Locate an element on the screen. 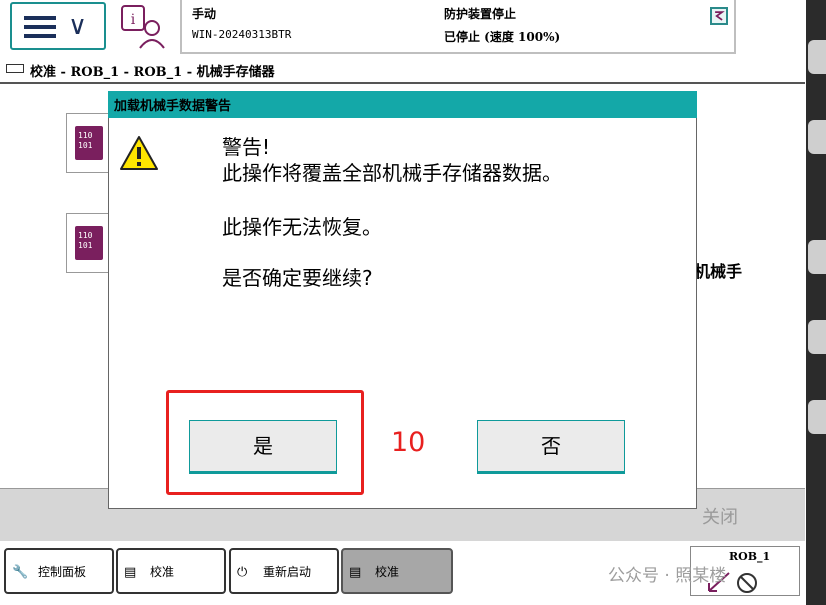 This screenshot has height=605, width=826. taskbar-item-calibration-active: ▤ 校准 is located at coordinates (397, 571).